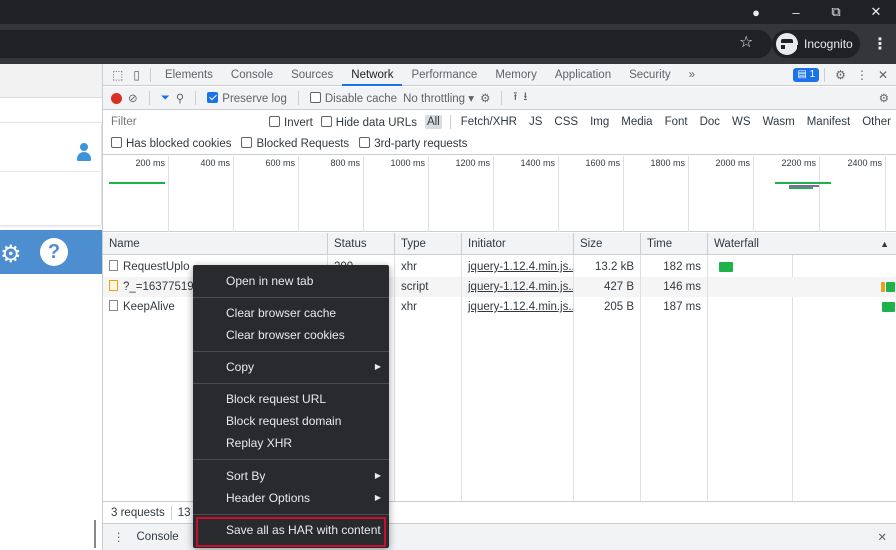  I want to click on invert-checkbox: Invert, so click(291, 122).